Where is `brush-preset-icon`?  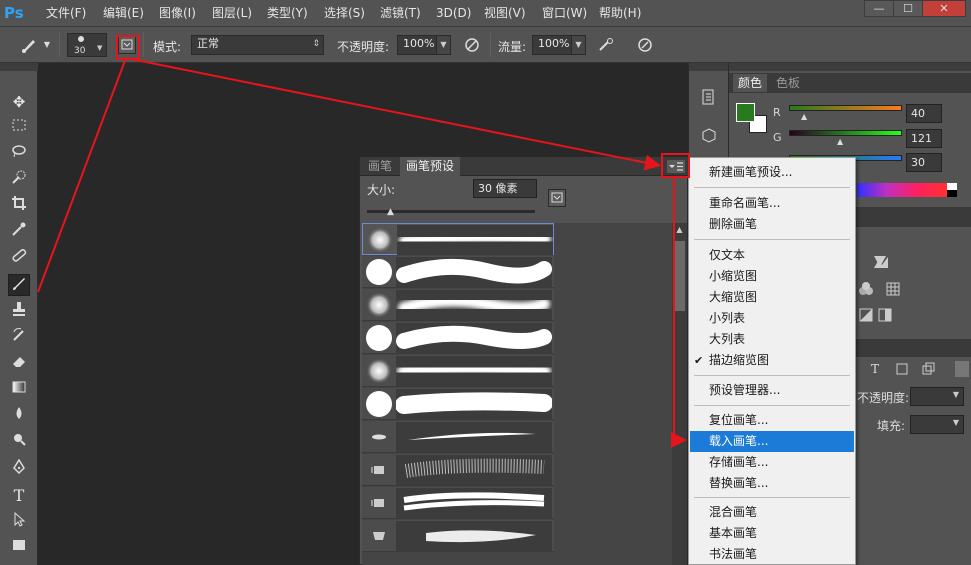
brush-preset-icon is located at coordinates (29, 45).